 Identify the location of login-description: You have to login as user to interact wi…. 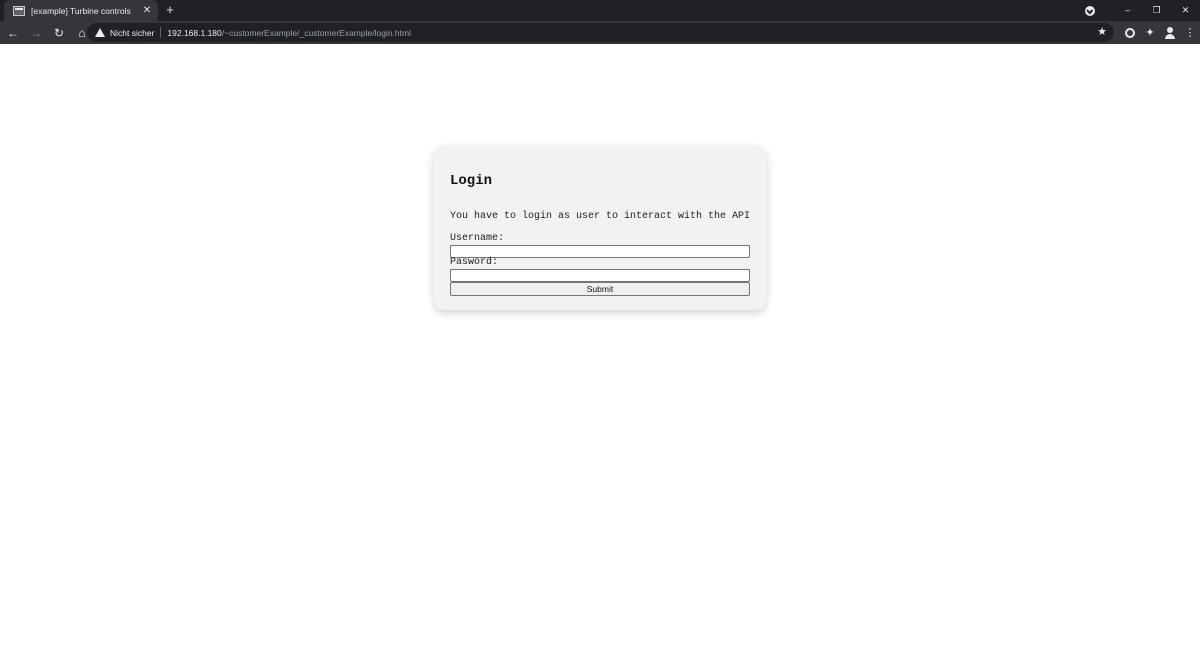
(600, 216).